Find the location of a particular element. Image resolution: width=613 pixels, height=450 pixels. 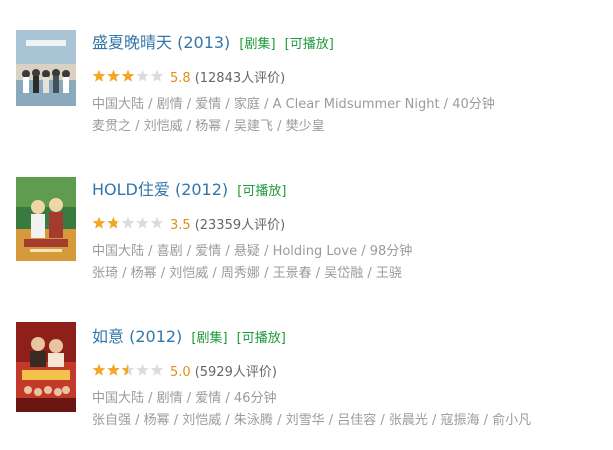

rating-line: 5.8 (12843人评价) is located at coordinates (188, 78).